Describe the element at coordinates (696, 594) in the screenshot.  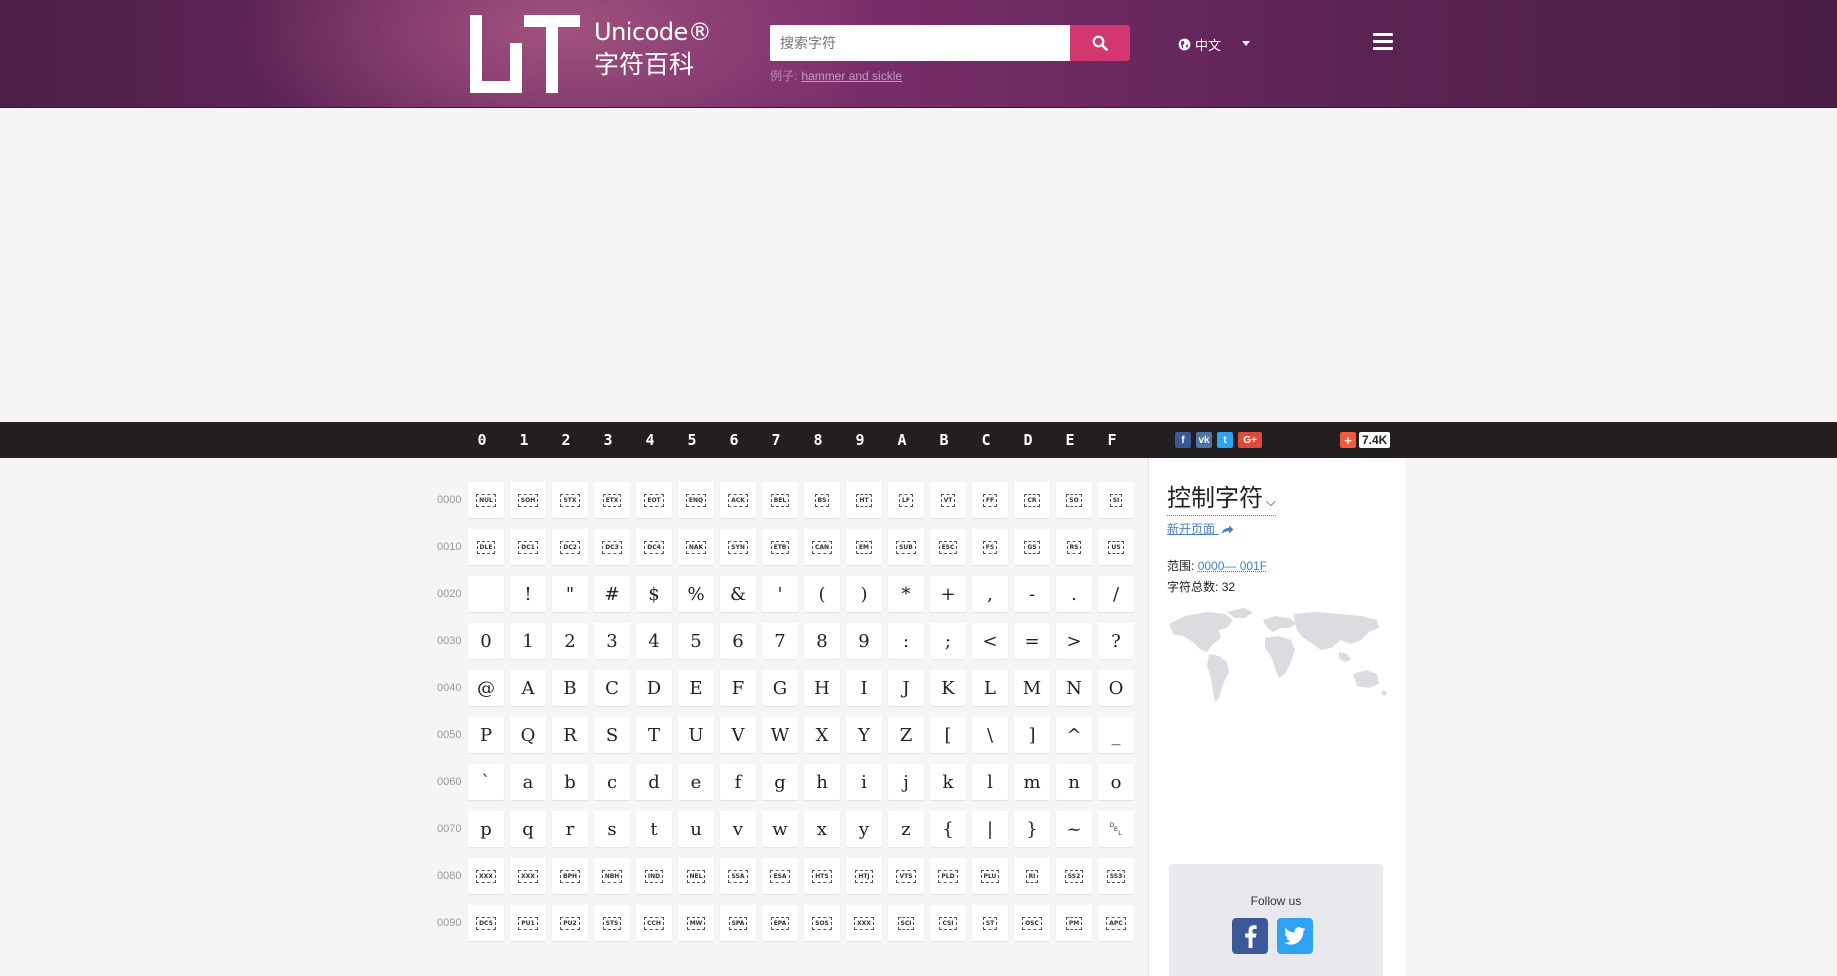
I see `char-cell: %` at that location.